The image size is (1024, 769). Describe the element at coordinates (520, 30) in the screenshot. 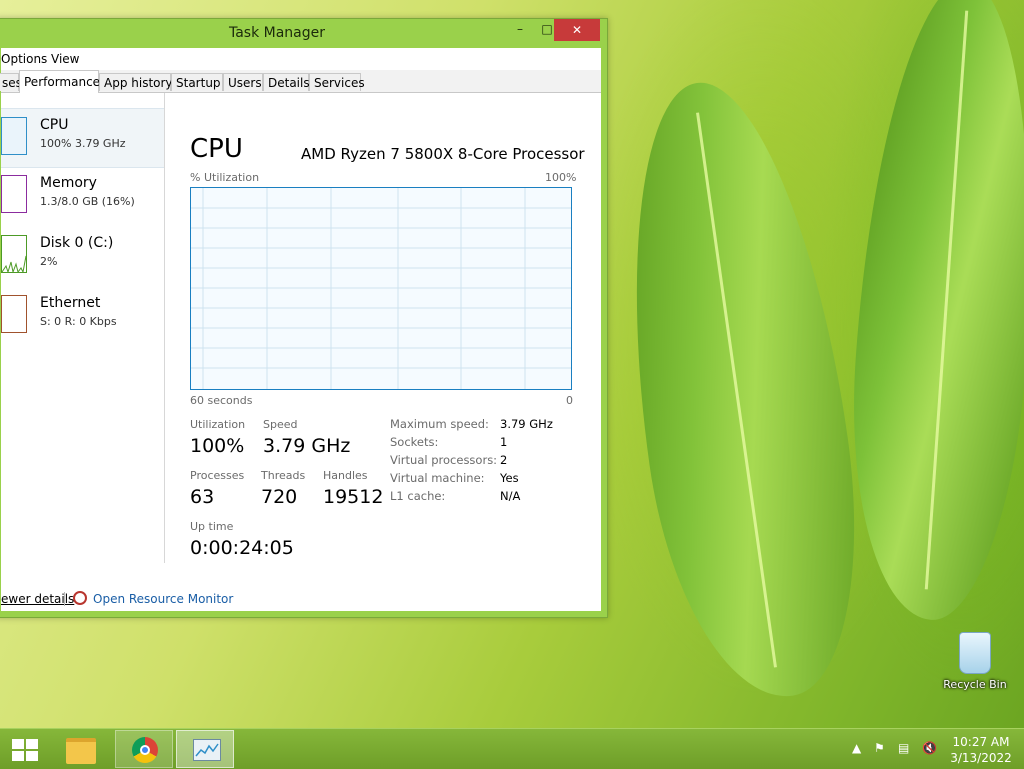

I see `minimize-button: –` at that location.